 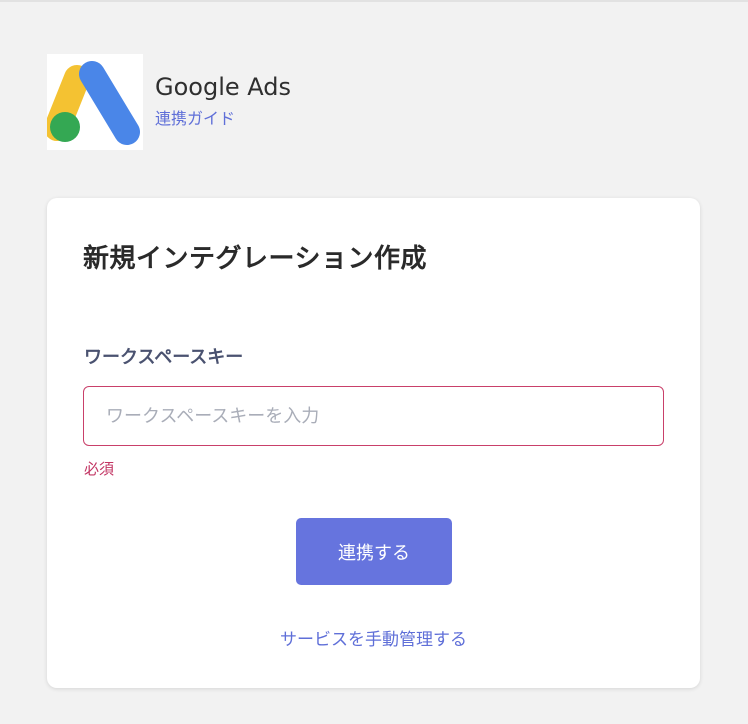 I want to click on service-title-block: Google Ads 連携ガイド, so click(x=223, y=101).